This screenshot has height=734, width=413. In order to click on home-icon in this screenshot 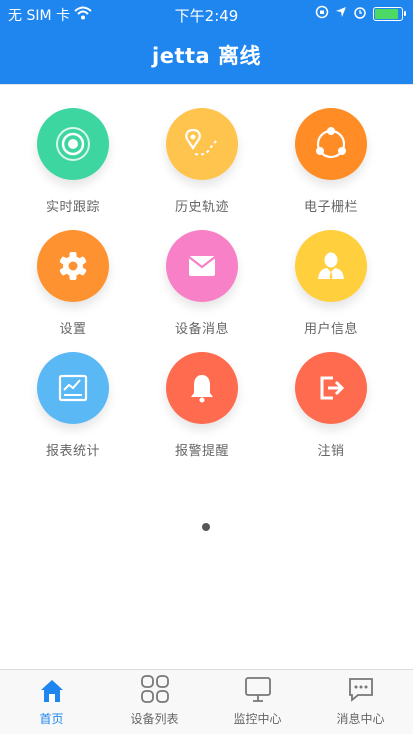, I will do `click(51, 688)`.